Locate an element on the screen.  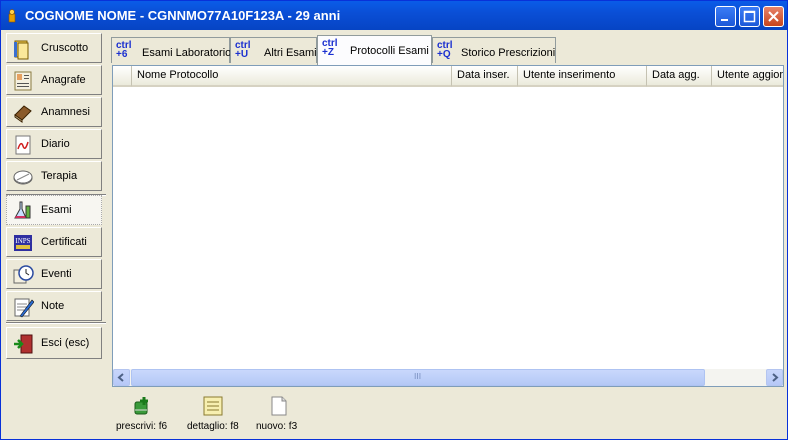
sidebar-item-eventi: Eventi is located at coordinates (54, 274).